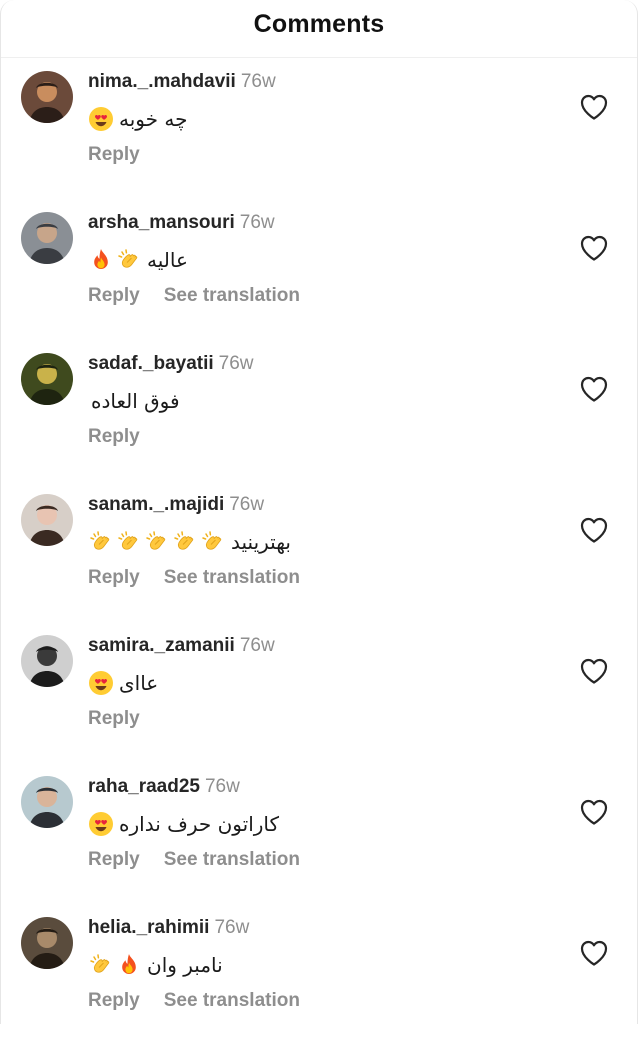 This screenshot has width=638, height=1049. I want to click on comment-meta: nima._.mahdavii 76w, so click(182, 82).